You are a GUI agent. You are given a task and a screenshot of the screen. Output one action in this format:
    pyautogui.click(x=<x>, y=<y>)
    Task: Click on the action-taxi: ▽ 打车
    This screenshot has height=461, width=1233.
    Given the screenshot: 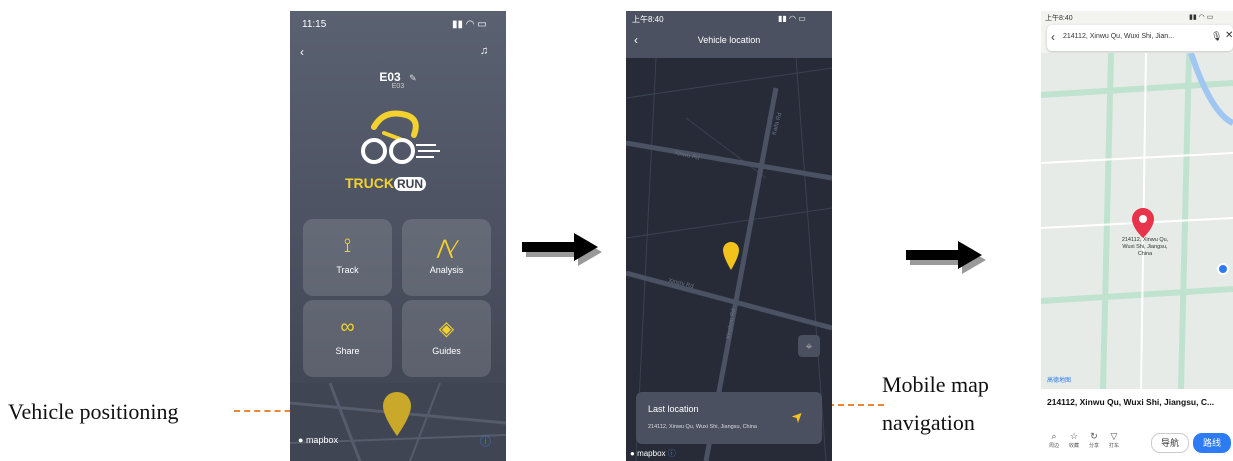 What is the action you would take?
    pyautogui.click(x=1114, y=440)
    